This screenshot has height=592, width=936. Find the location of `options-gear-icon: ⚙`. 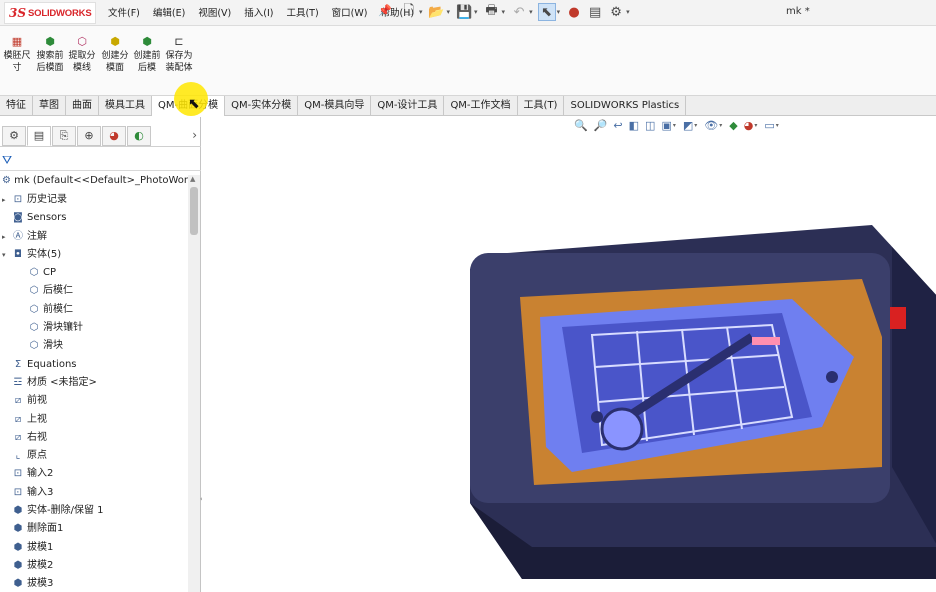

options-gear-icon: ⚙ is located at coordinates (616, 12).